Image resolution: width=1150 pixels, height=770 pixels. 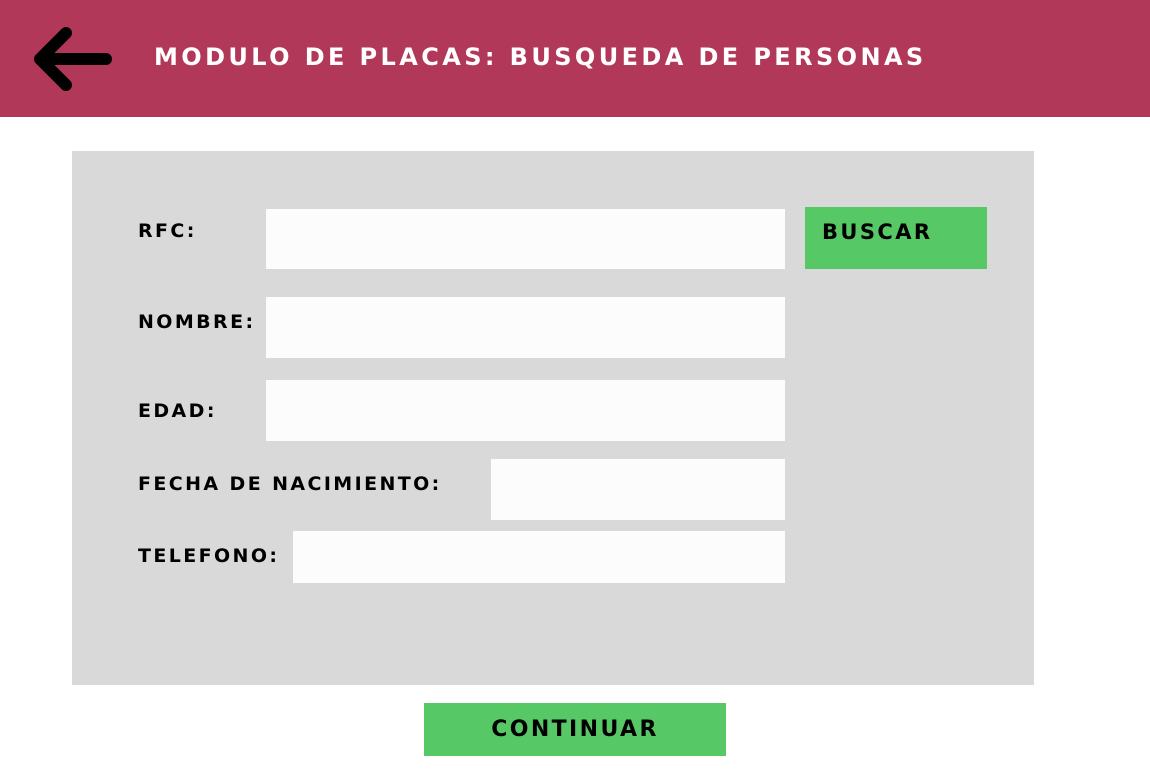 I want to click on telefono-input, so click(x=539, y=557).